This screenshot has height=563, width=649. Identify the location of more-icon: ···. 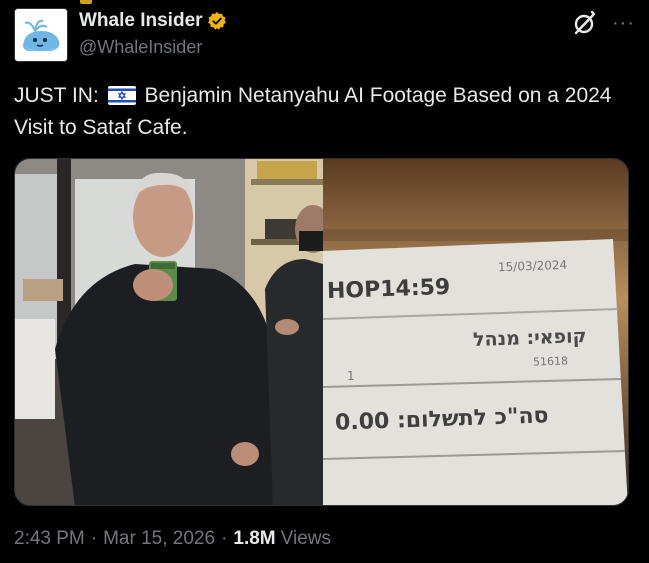
(623, 23).